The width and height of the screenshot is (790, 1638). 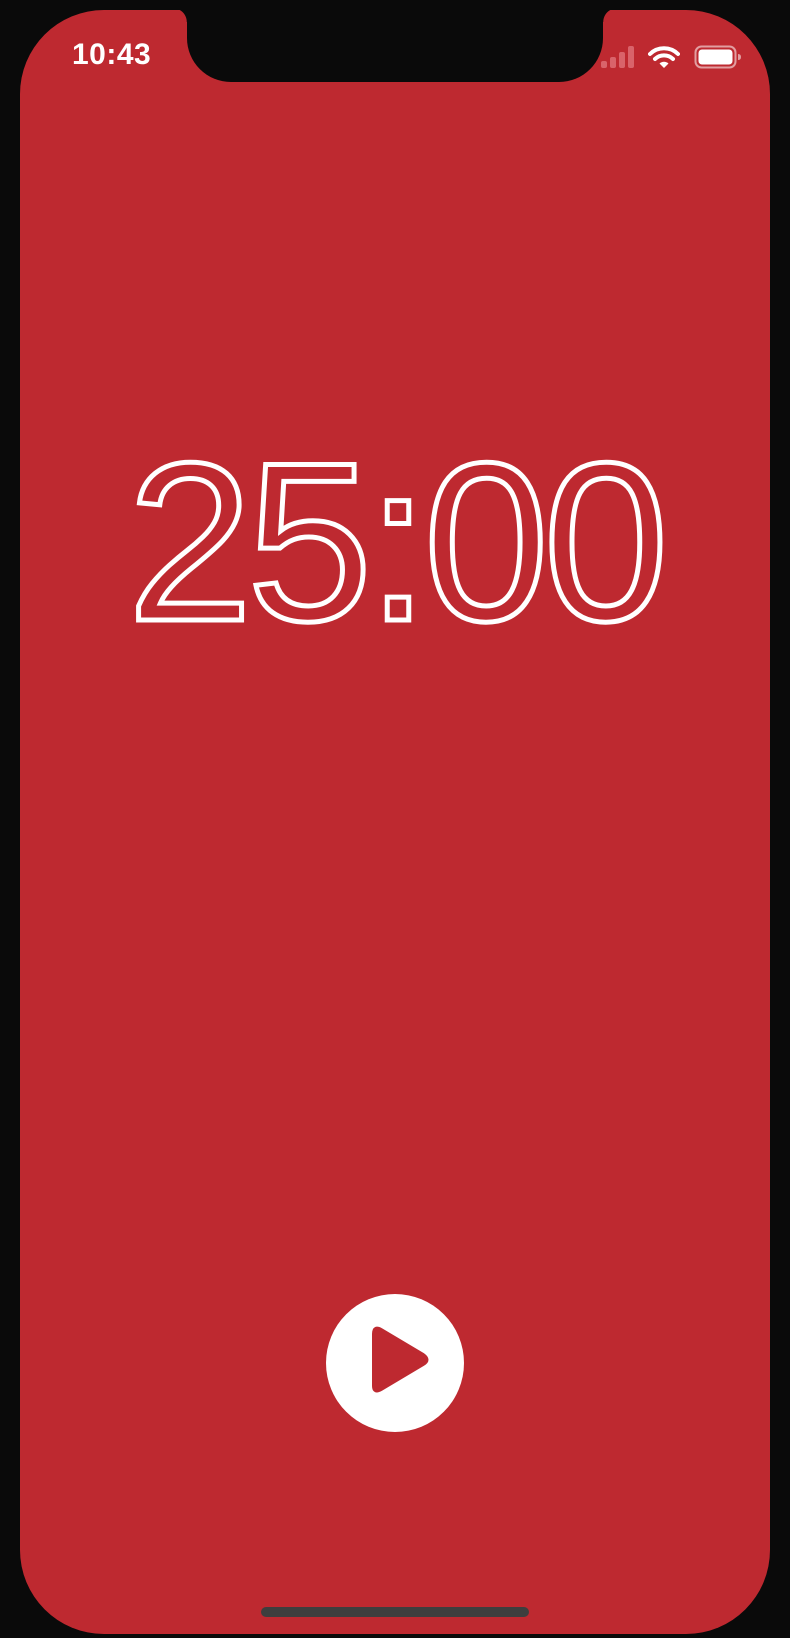 I want to click on play-icon, so click(x=400, y=1359).